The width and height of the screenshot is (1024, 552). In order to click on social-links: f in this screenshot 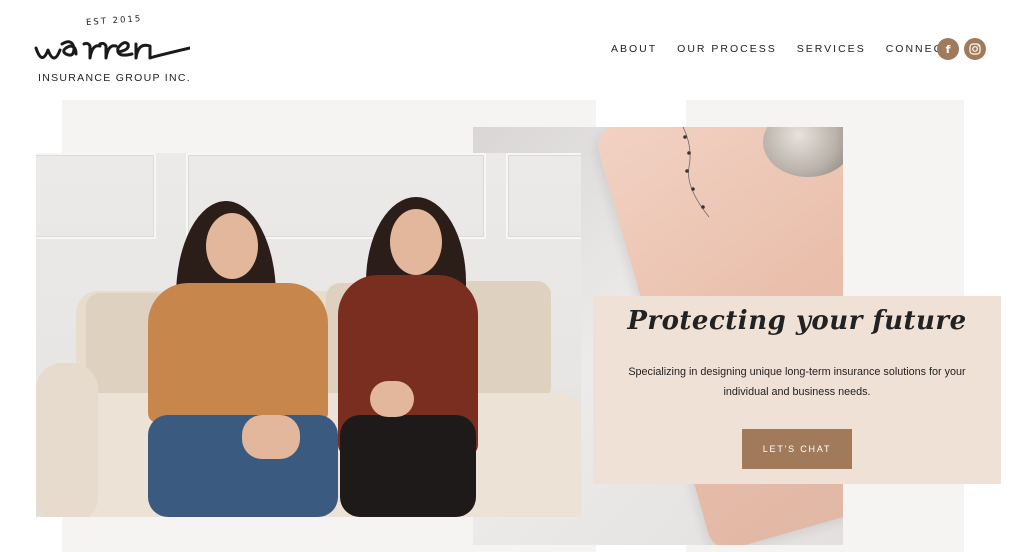, I will do `click(961, 49)`.